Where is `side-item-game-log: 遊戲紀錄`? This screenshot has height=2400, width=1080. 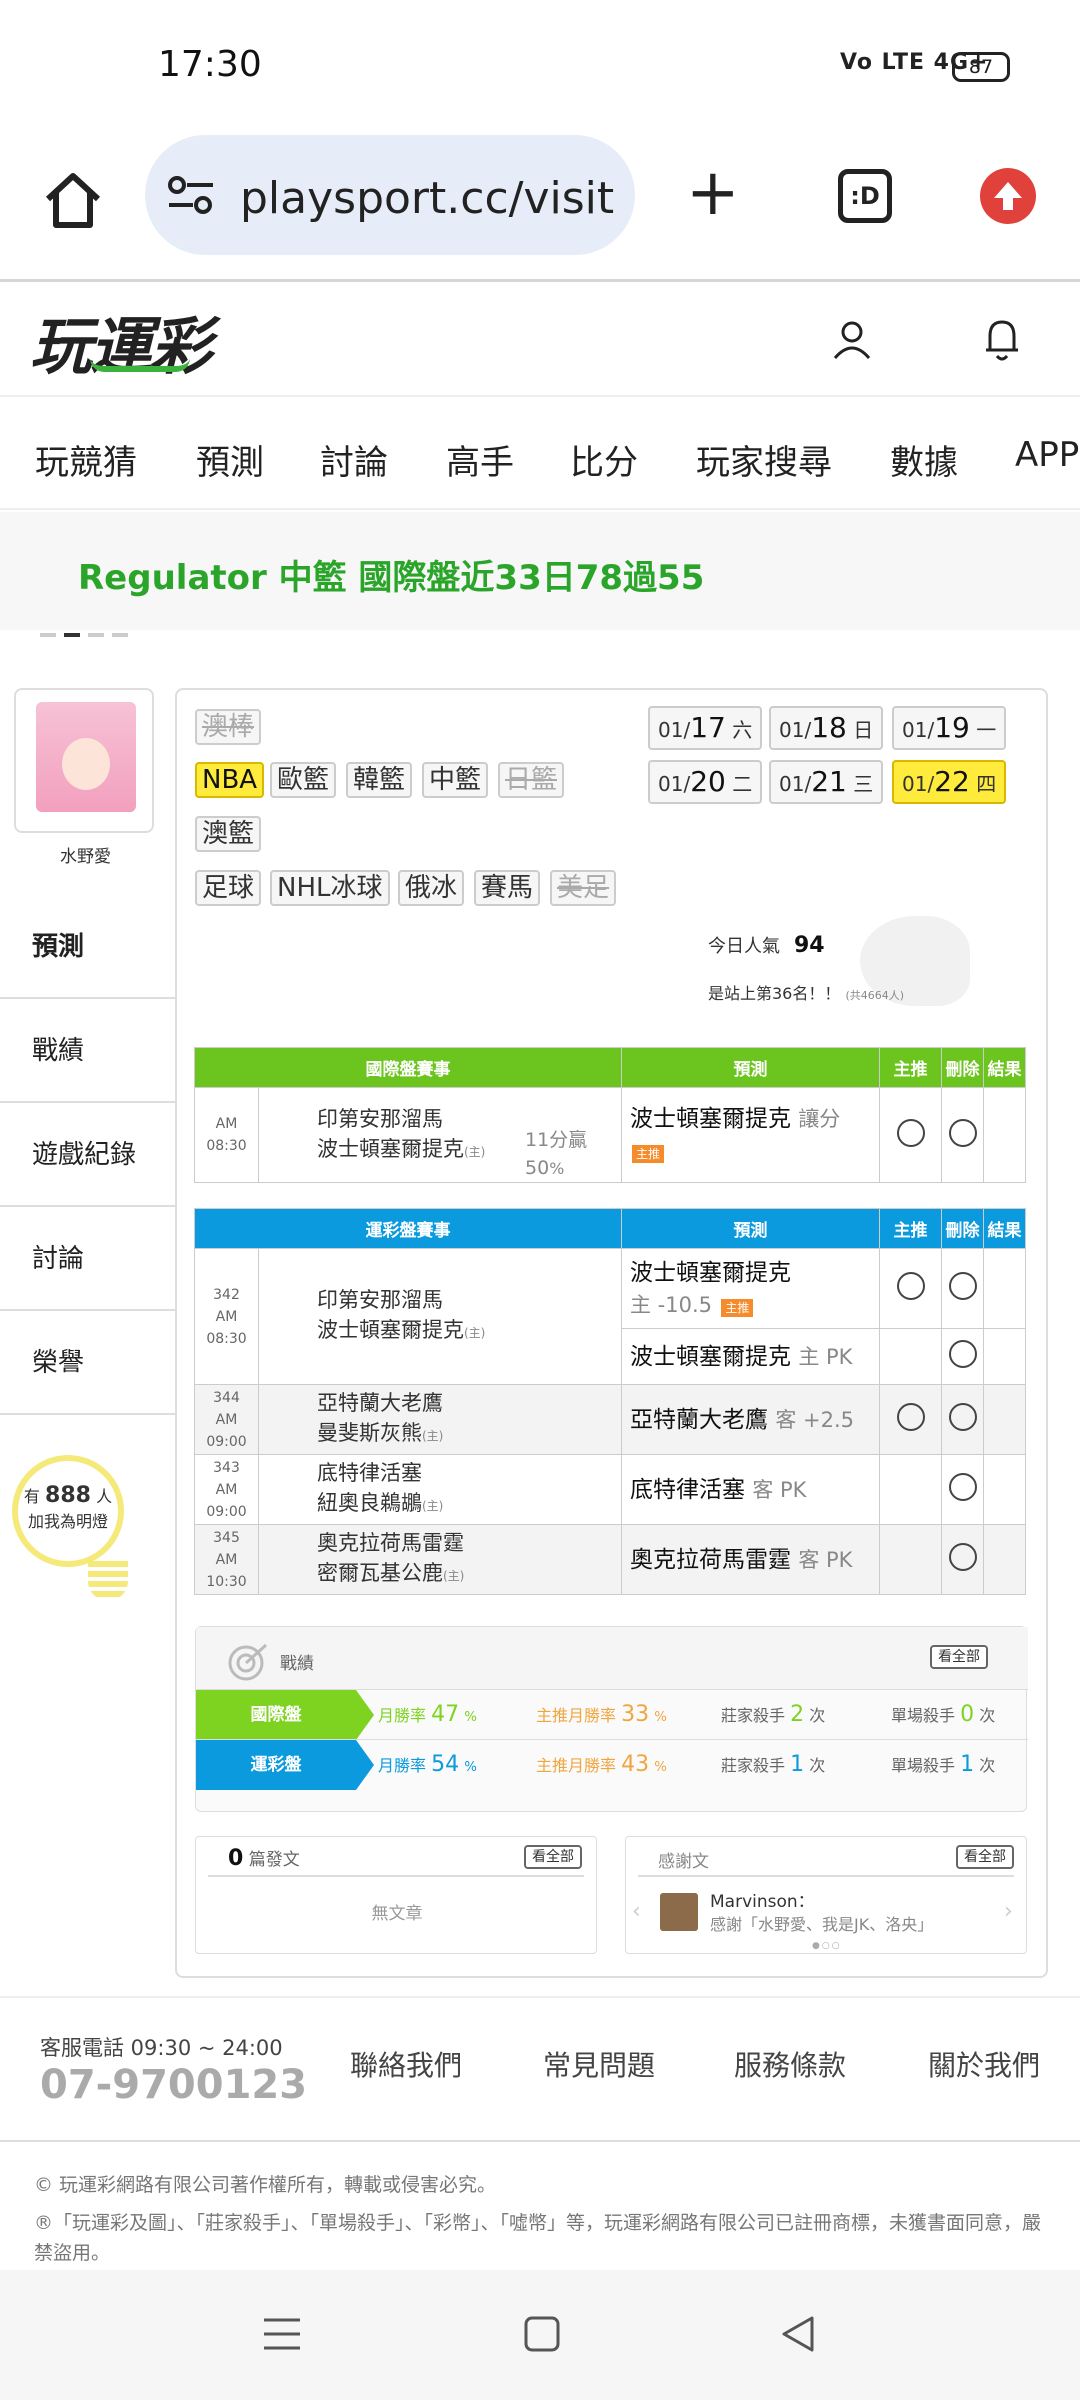
side-item-game-log: 遊戲紀錄 is located at coordinates (87, 1155).